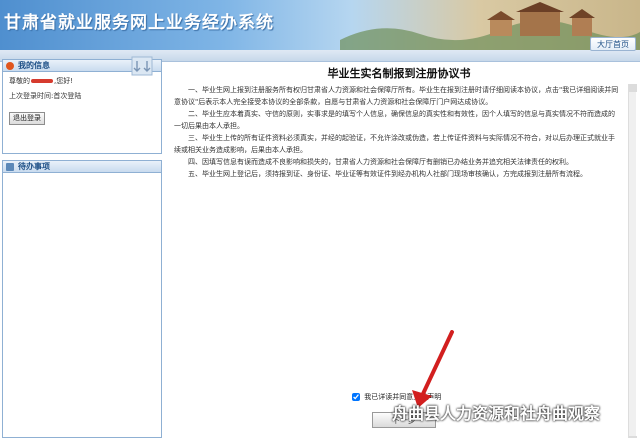 This screenshot has height=438, width=640. Describe the element at coordinates (45, 96) in the screenshot. I see `last-login-time: 上次登录时间:首次登陆` at that location.